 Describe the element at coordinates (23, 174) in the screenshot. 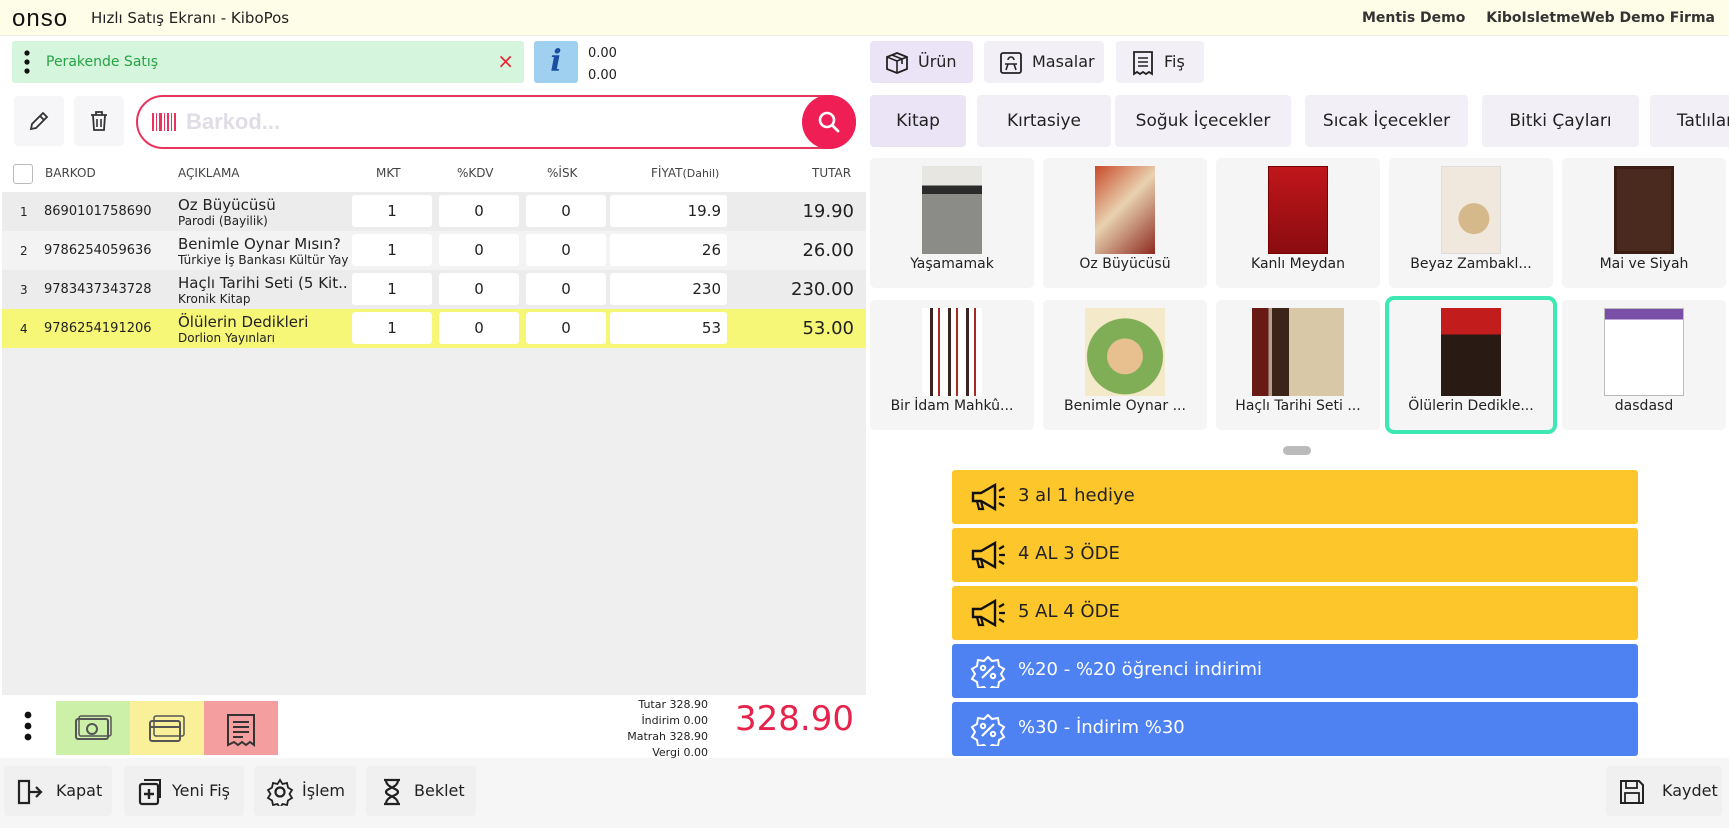

I see `select-all-checkbox` at that location.